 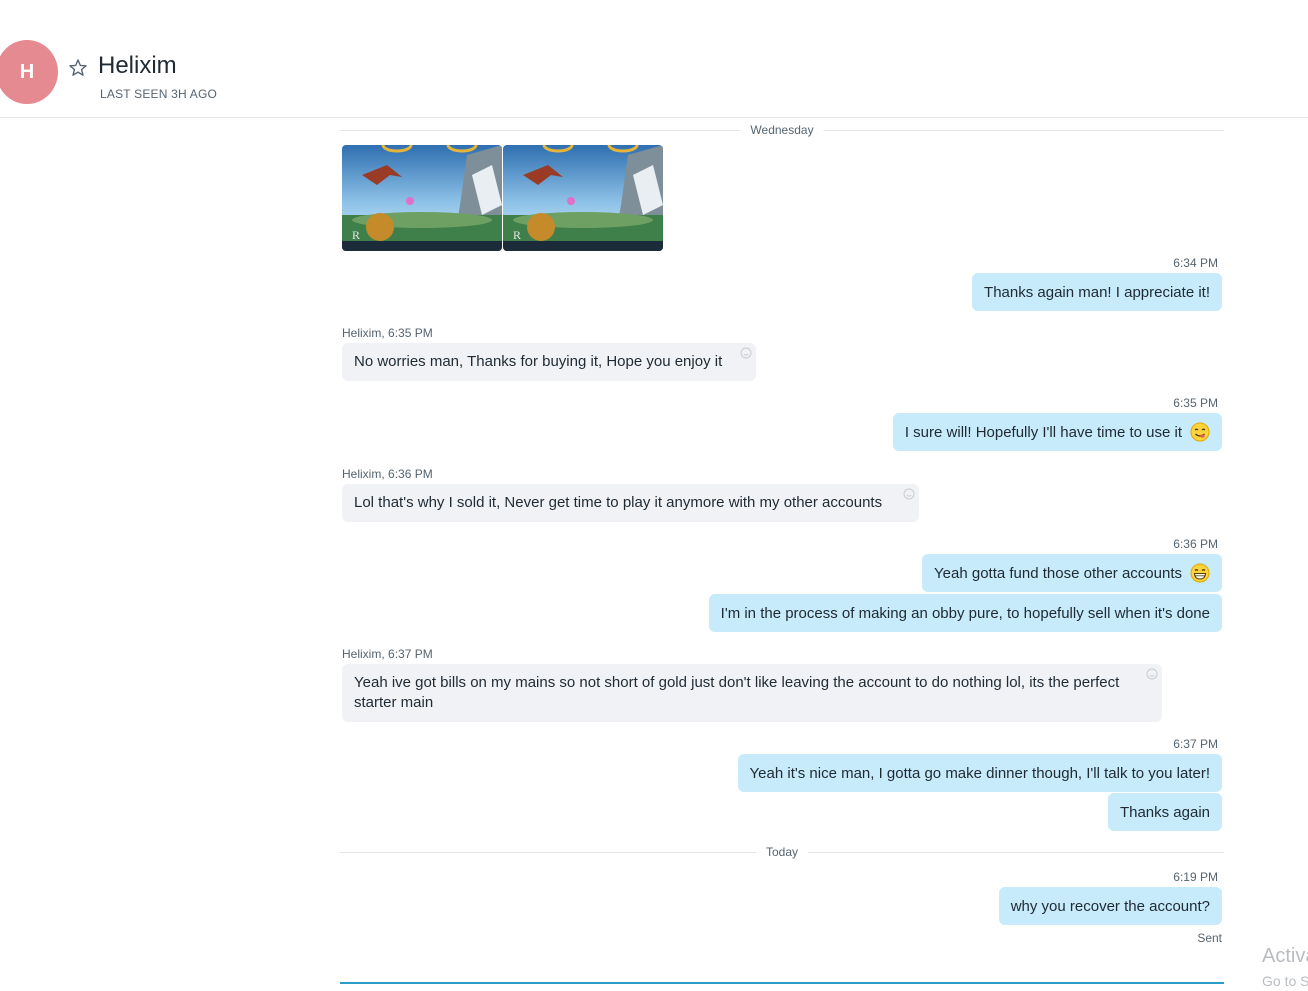 I want to click on message-text: Yeah gotta fund those other accounts, so click(x=1058, y=573).